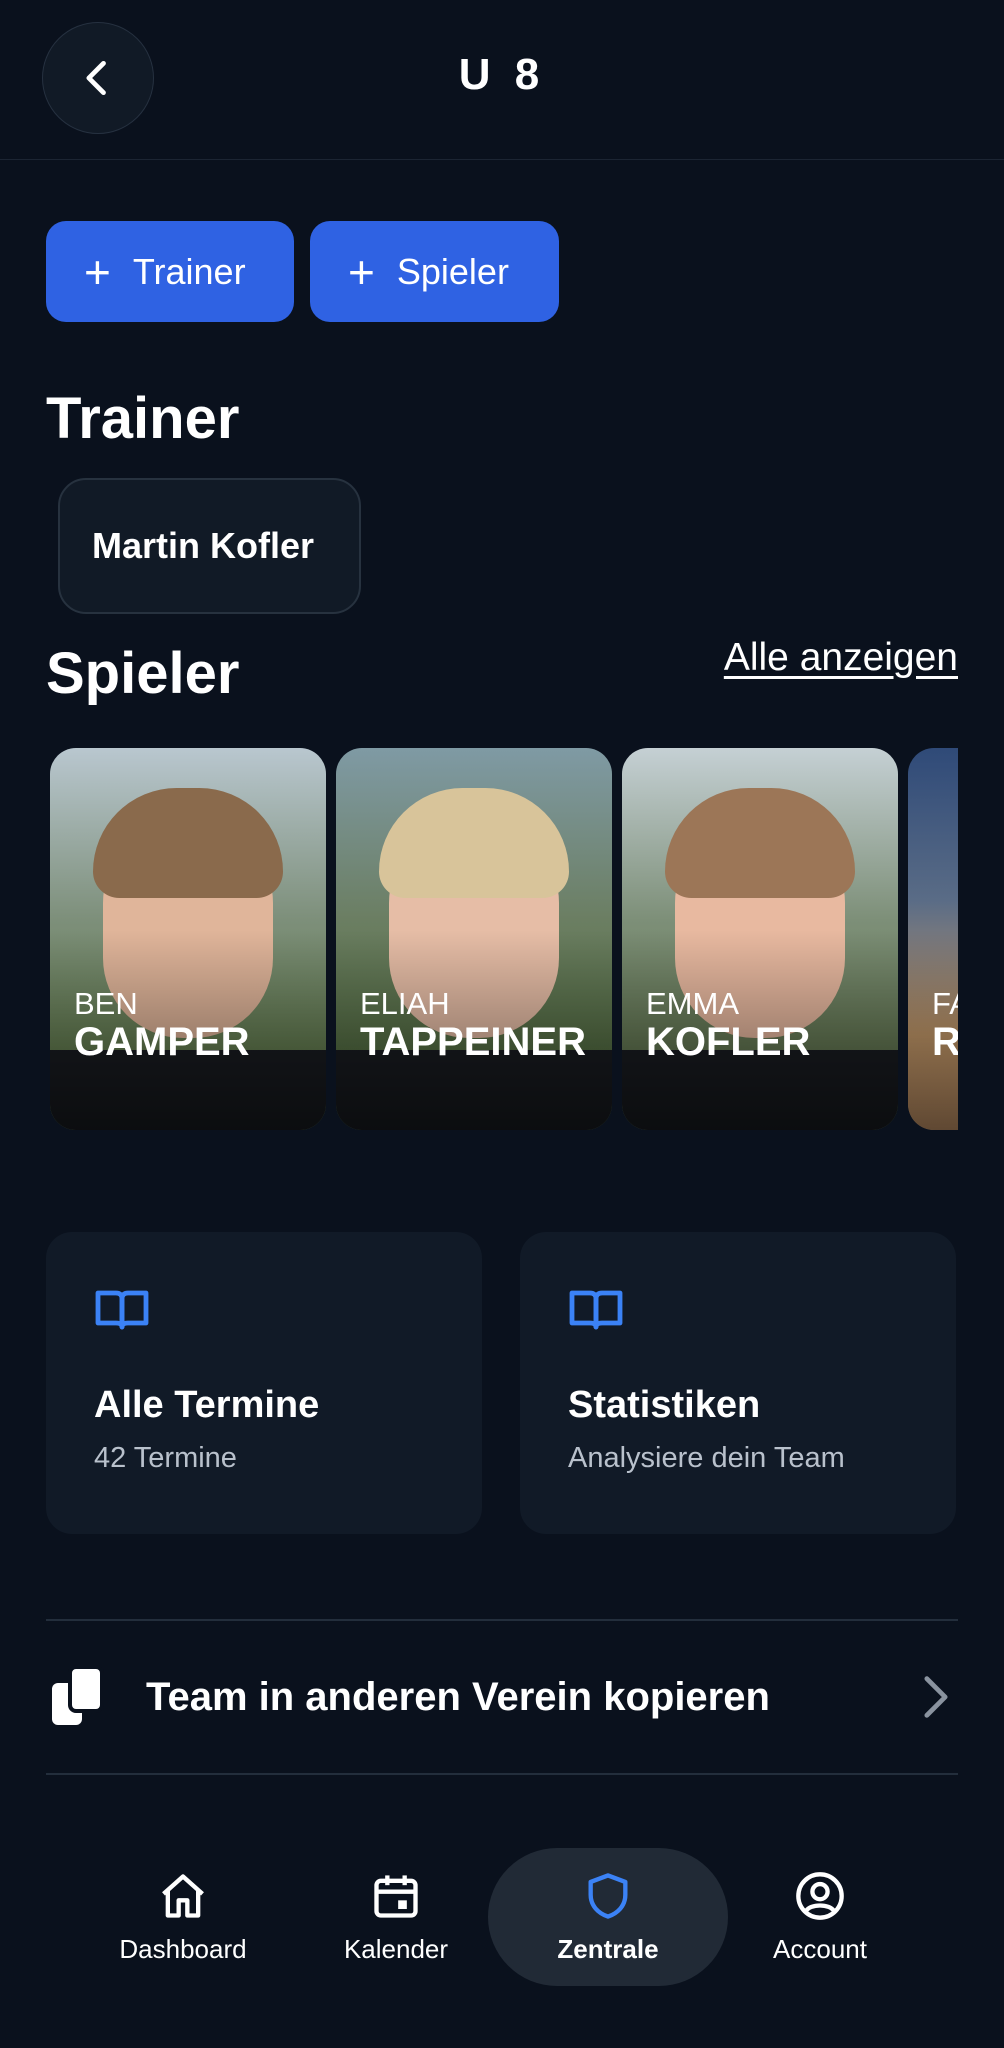 This screenshot has height=2048, width=1004. I want to click on nav-label: Kalender, so click(396, 1948).